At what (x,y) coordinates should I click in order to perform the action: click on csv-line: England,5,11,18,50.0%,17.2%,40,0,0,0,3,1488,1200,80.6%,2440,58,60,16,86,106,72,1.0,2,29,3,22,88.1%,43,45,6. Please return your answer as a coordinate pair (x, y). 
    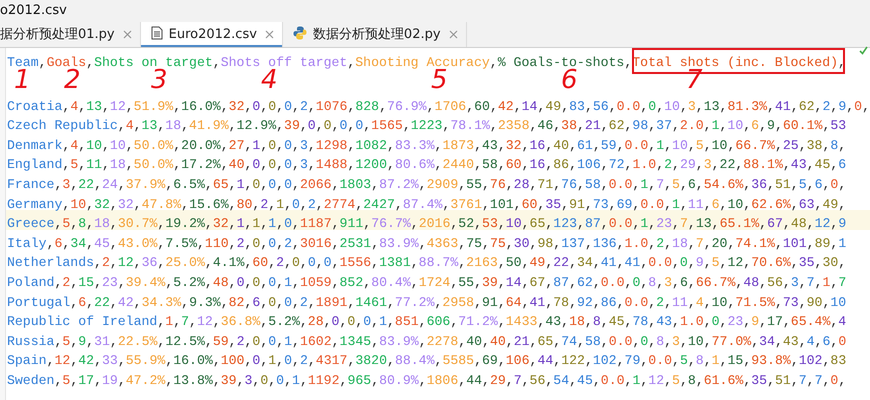
    Looking at the image, I should click on (426, 165).